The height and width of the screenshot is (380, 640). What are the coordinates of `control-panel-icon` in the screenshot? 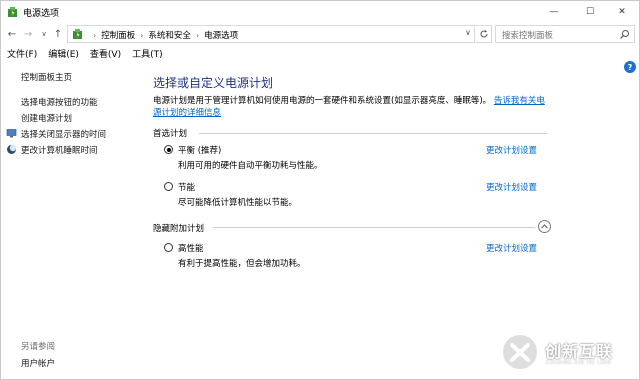 It's located at (77, 34).